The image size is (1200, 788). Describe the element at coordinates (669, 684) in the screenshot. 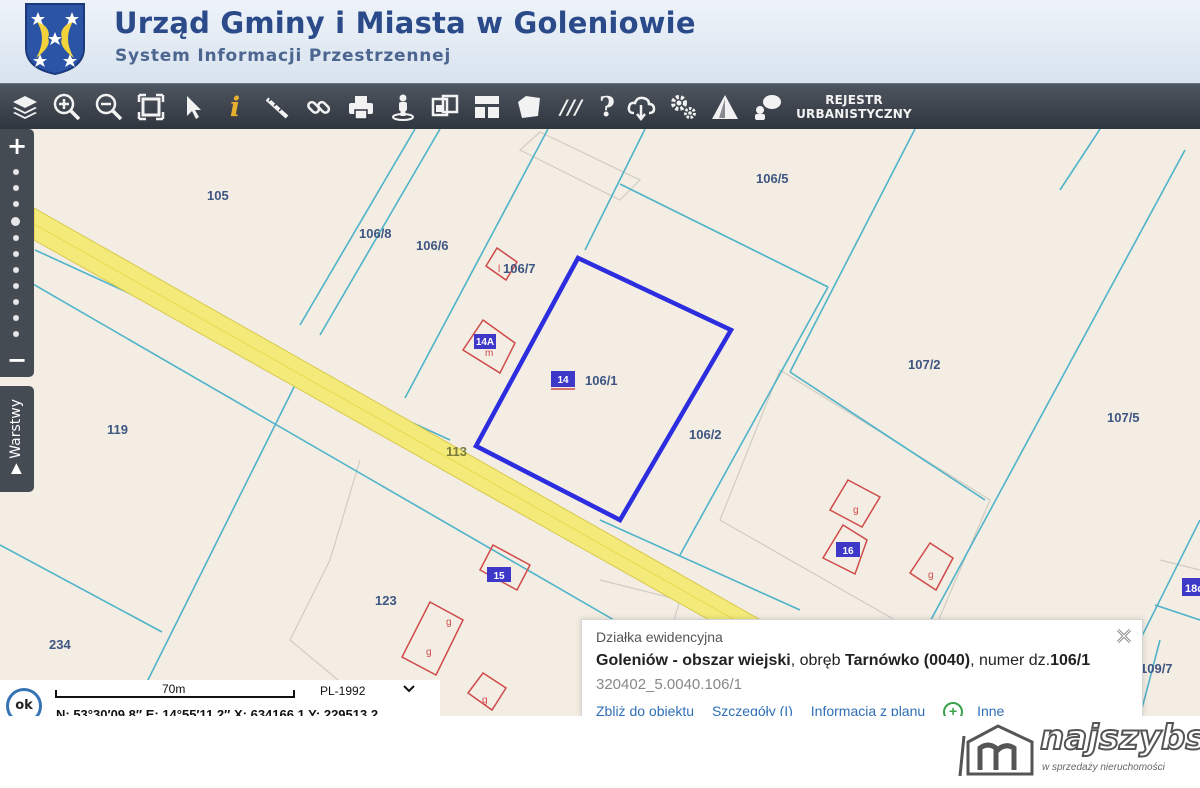

I see `popup-parcel-identifier: 320402_5.0040.106/1` at that location.